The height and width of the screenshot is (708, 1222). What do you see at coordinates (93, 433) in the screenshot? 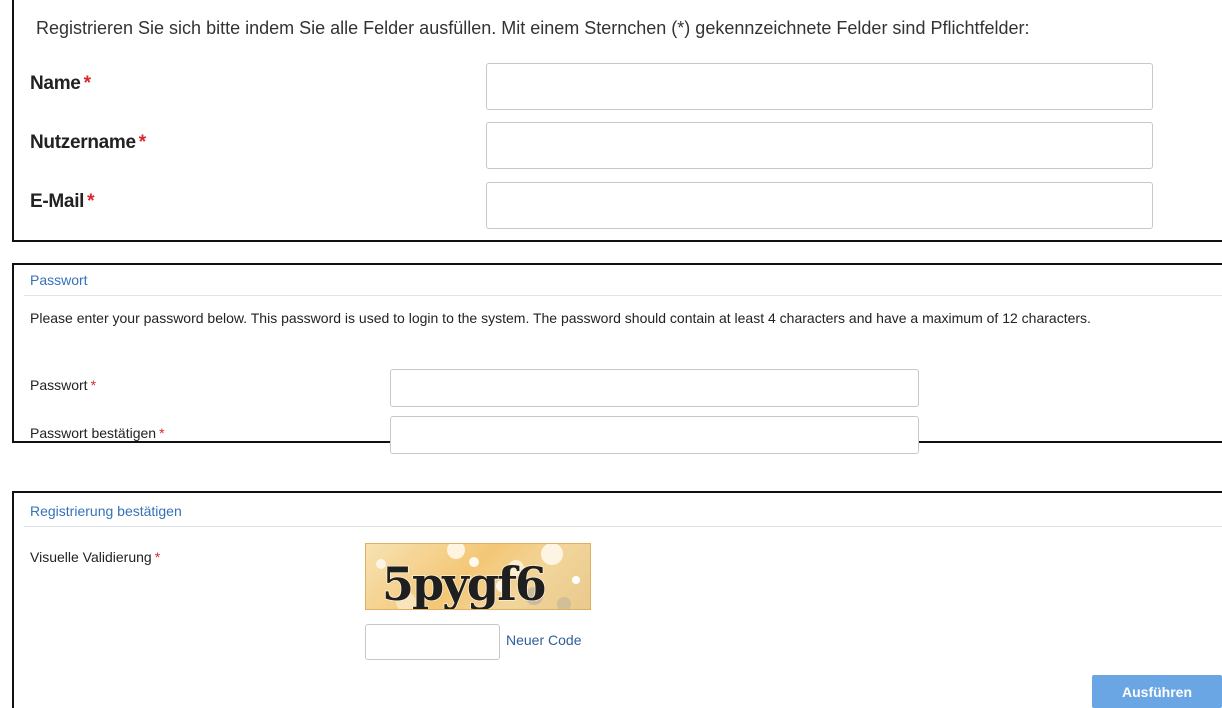
I see `password-confirm-label-text: Passwort bestätigen` at bounding box center [93, 433].